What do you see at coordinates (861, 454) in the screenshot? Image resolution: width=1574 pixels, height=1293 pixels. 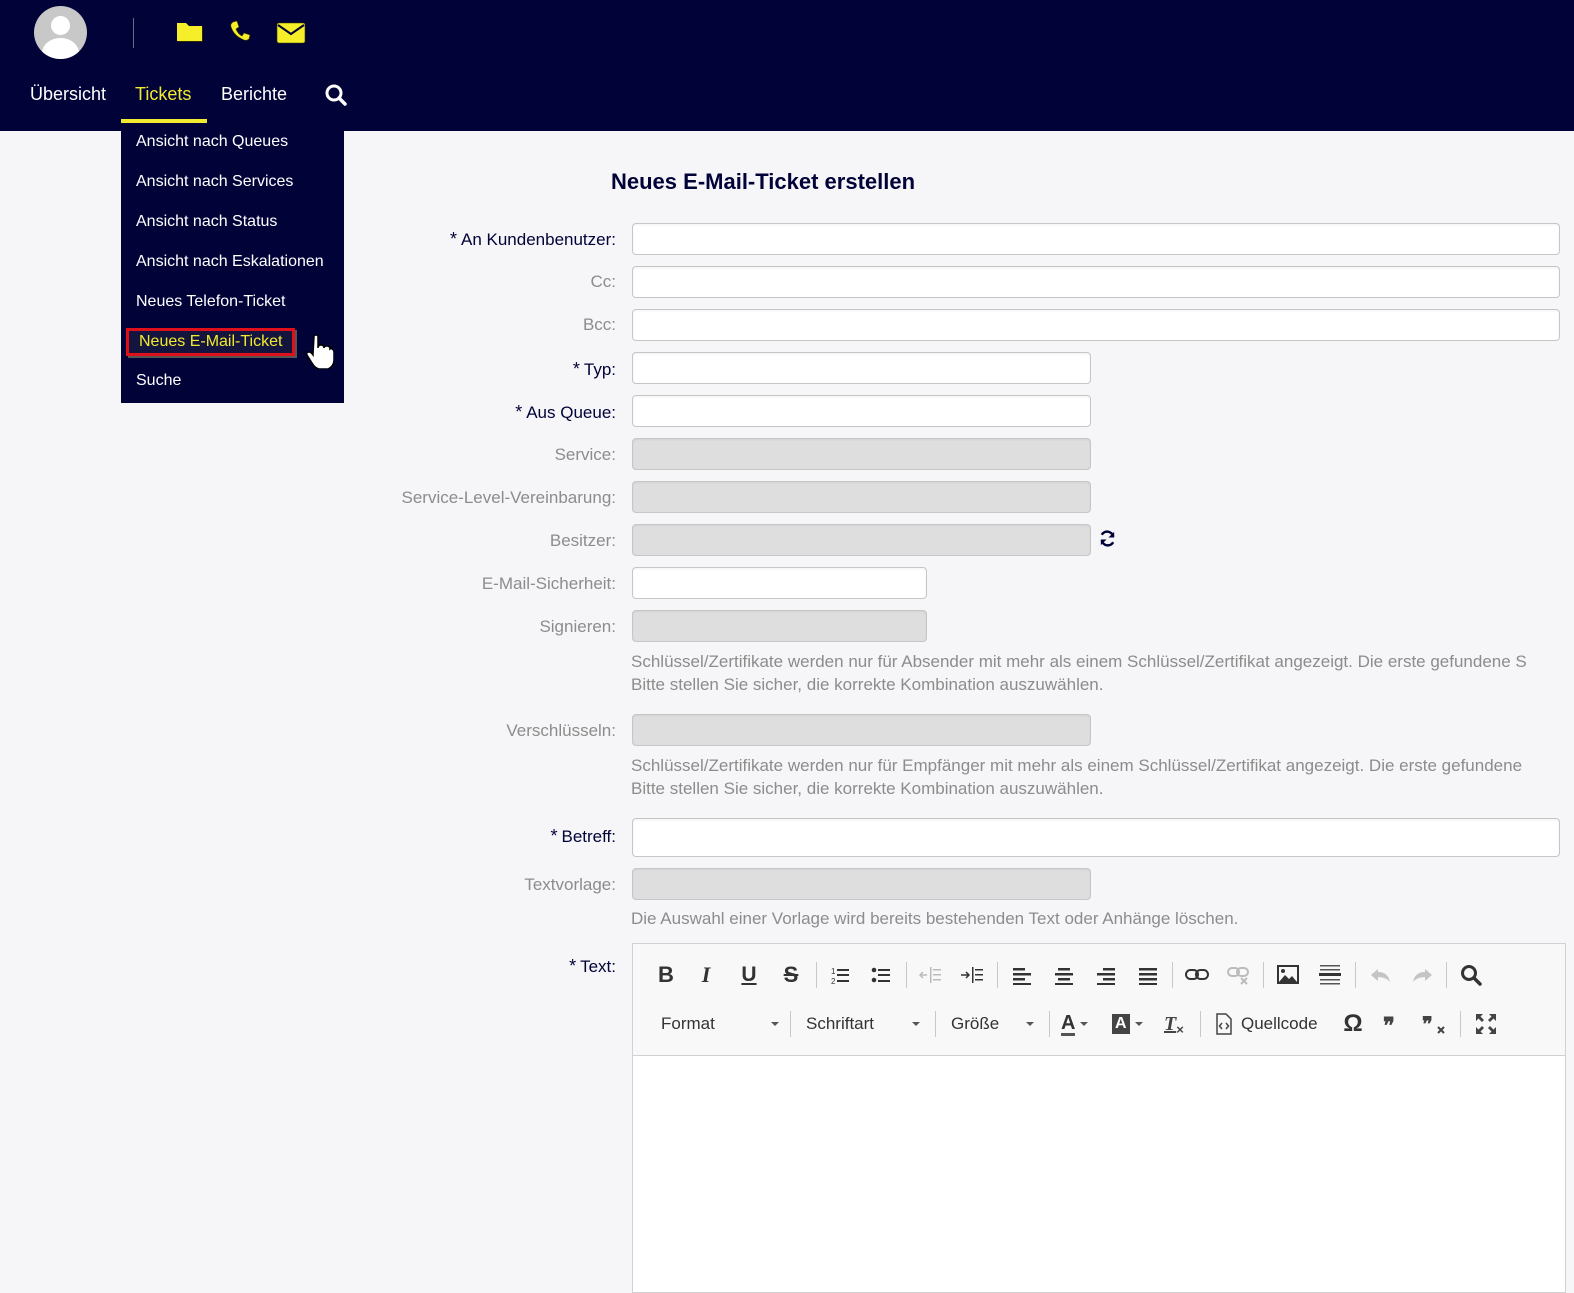 I see `service-select` at bounding box center [861, 454].